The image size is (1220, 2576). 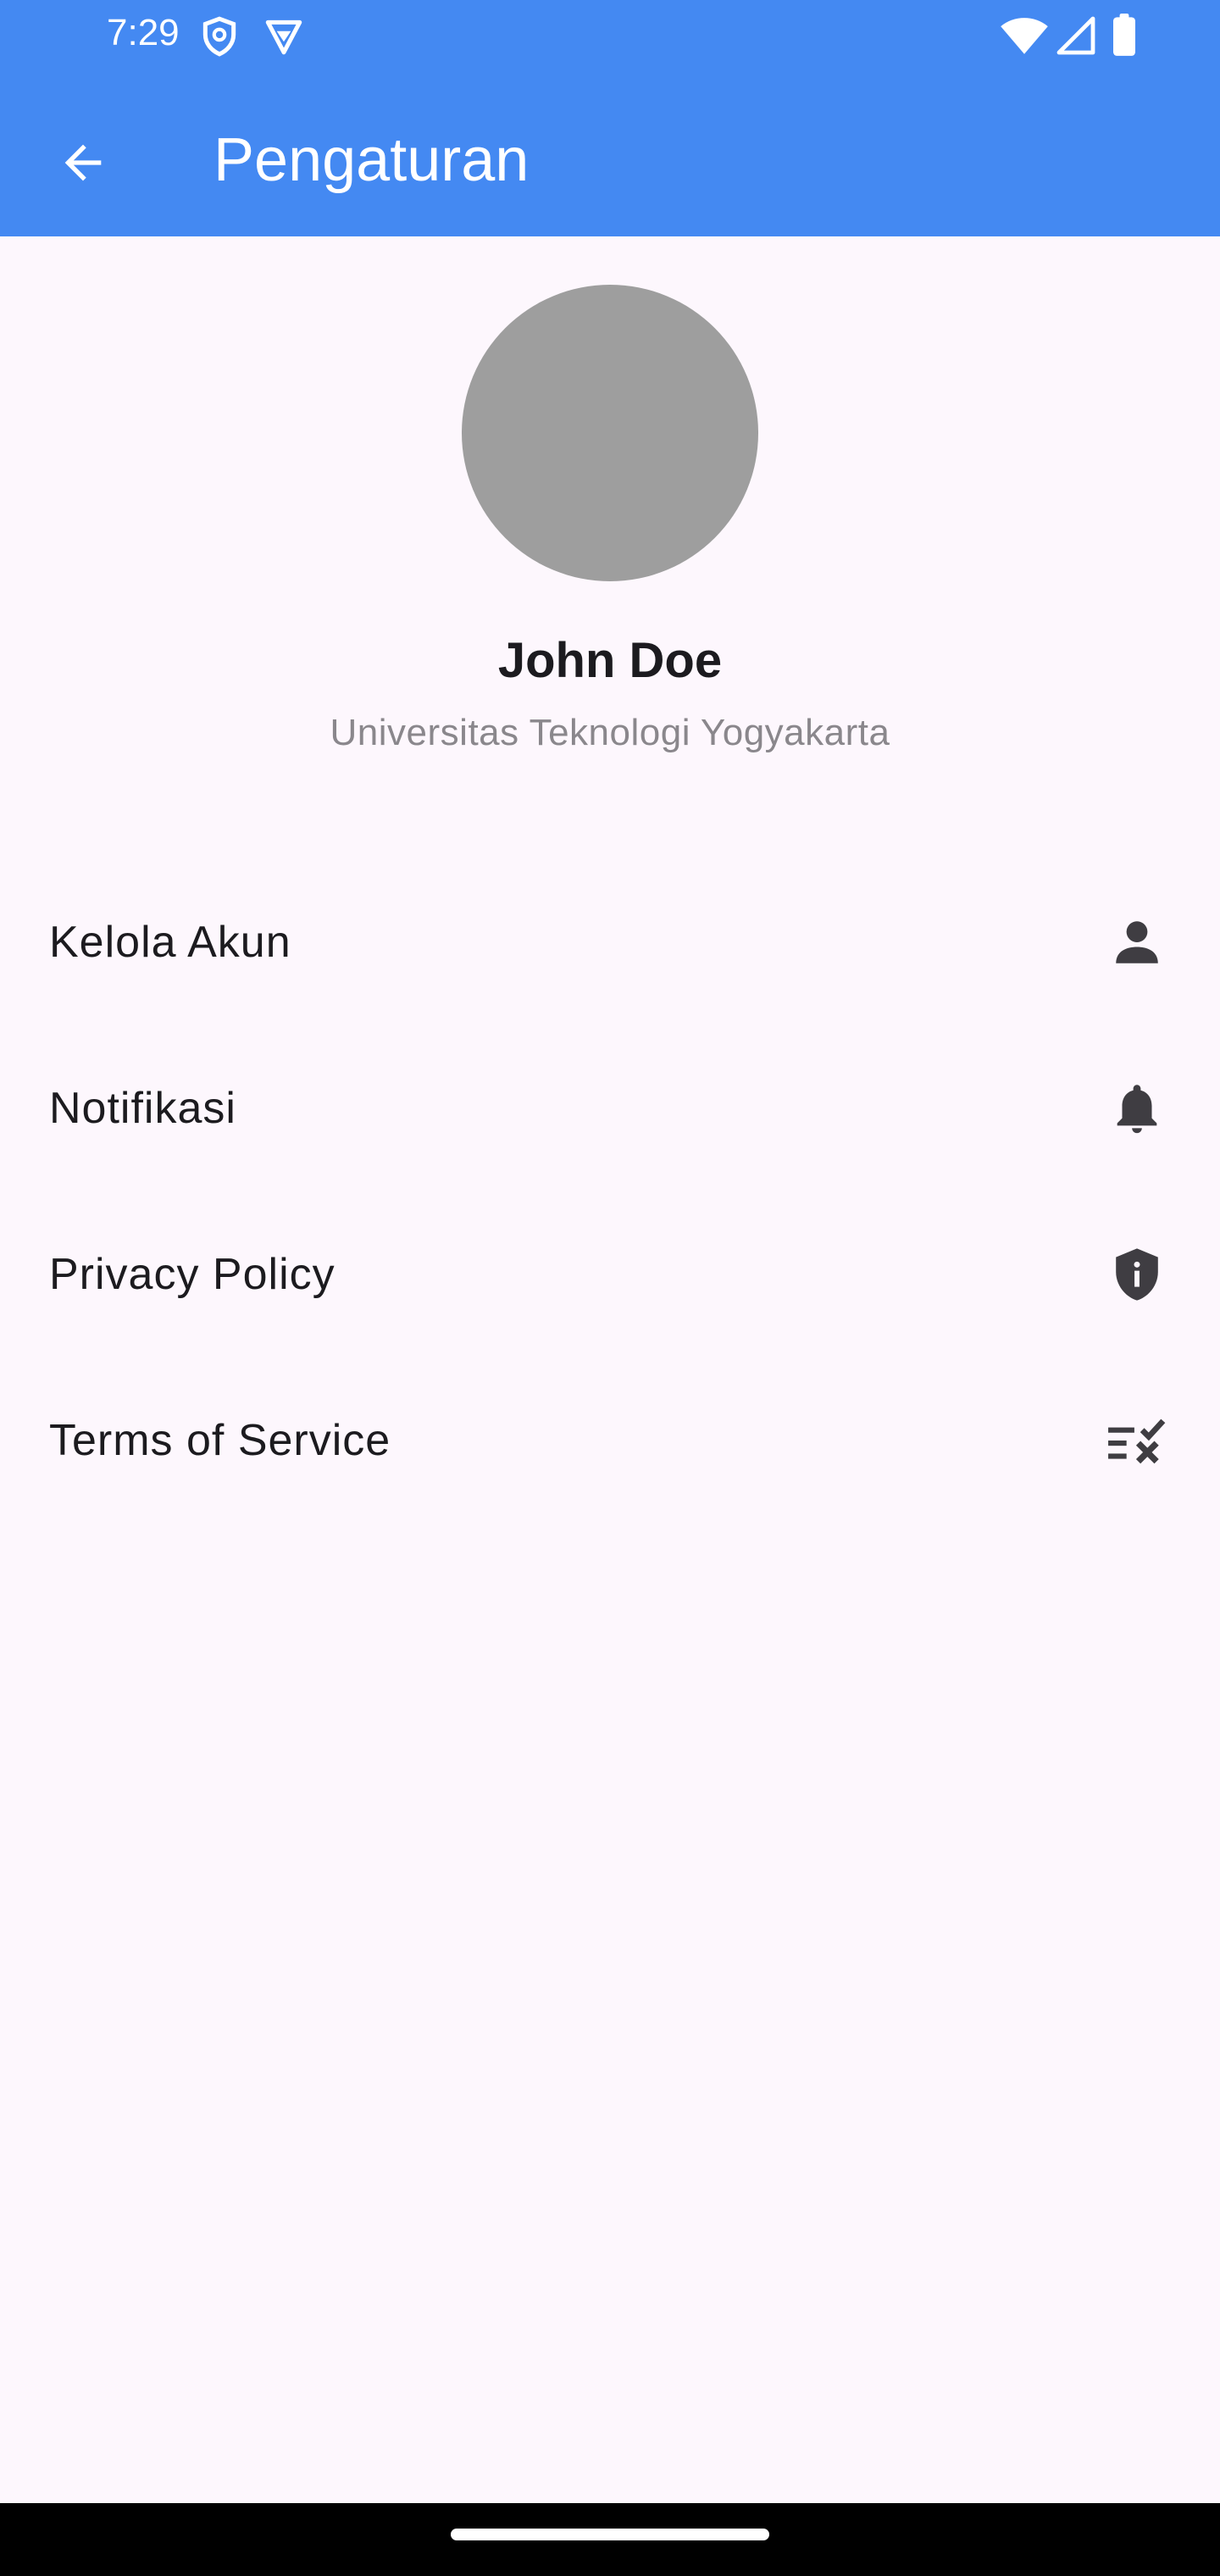 I want to click on menu-item-privacy-policy: Privacy Policy, so click(x=610, y=1274).